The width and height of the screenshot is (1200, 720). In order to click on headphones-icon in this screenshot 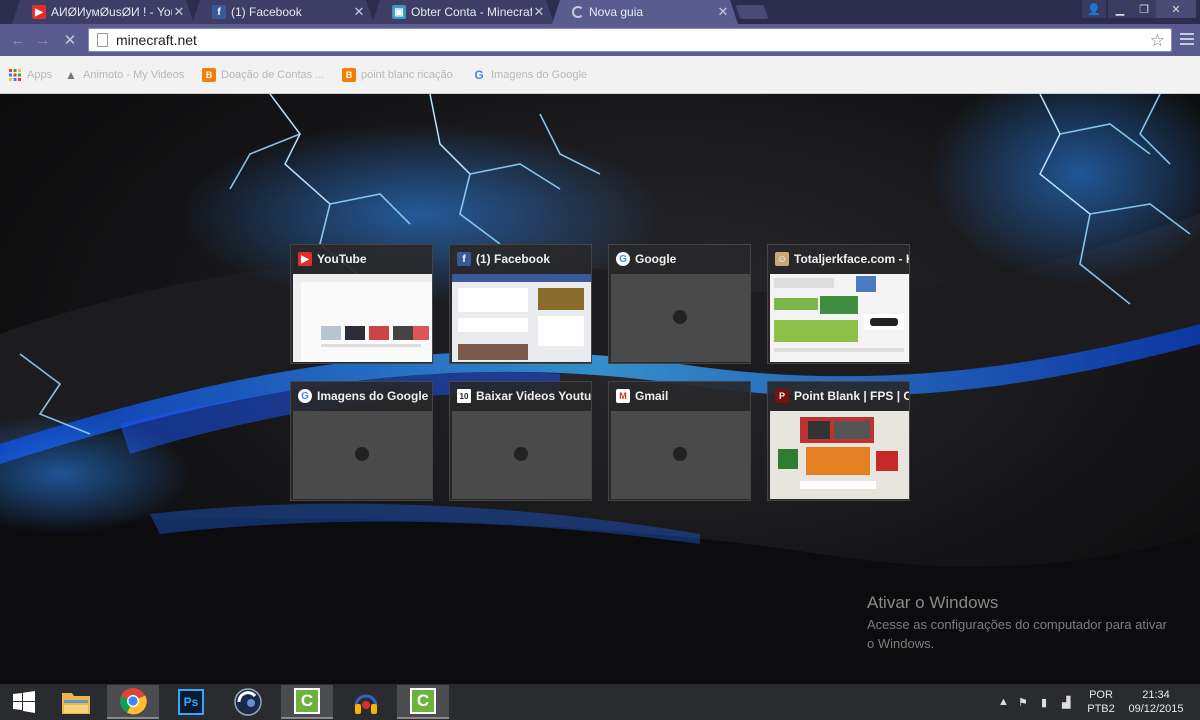, I will do `click(366, 704)`.